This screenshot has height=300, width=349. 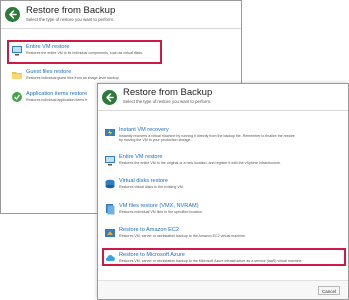 I want to click on cancel-button: Cancel, so click(x=329, y=290).